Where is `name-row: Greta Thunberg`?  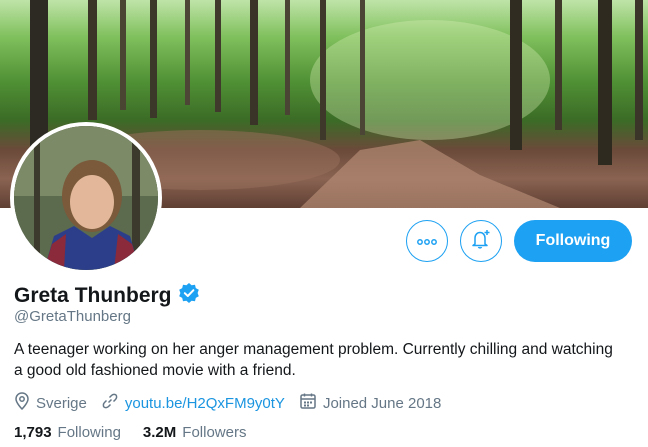
name-row: Greta Thunberg is located at coordinates (107, 295).